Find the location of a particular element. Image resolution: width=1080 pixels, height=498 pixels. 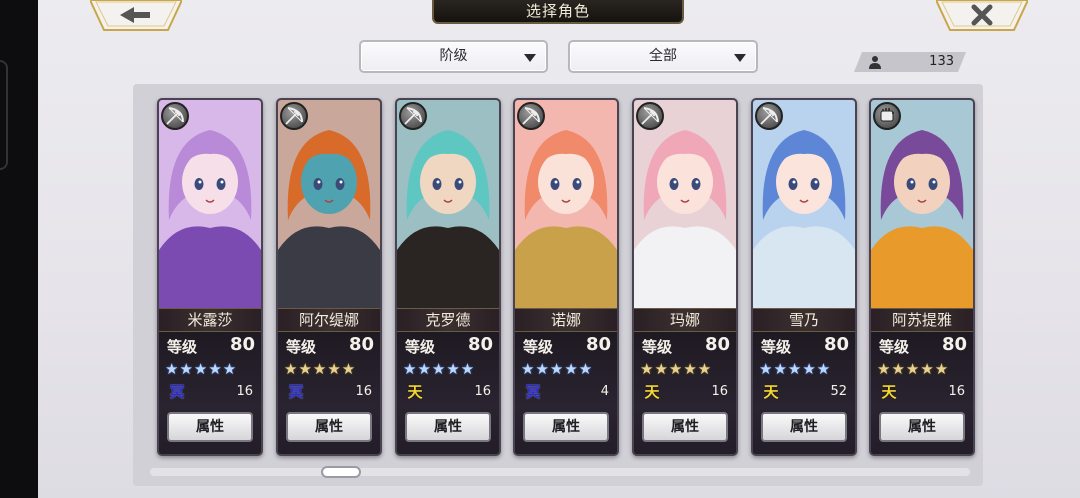

character-name: 雪乃 is located at coordinates (804, 320).